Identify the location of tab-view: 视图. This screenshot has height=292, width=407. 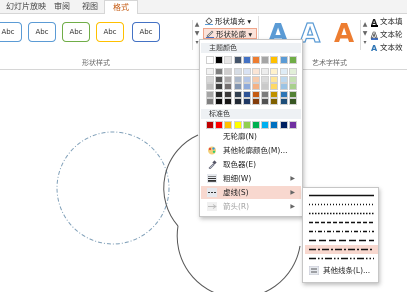
(93, 7).